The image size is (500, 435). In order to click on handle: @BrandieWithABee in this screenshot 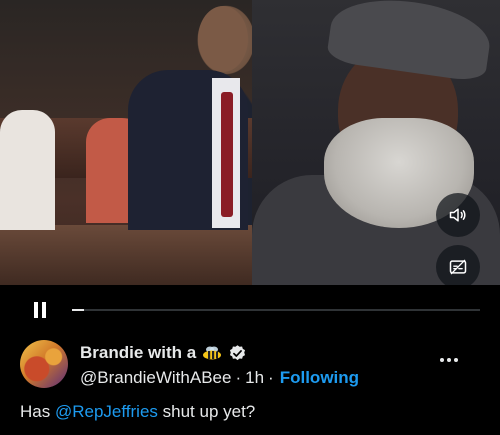, I will do `click(155, 377)`.